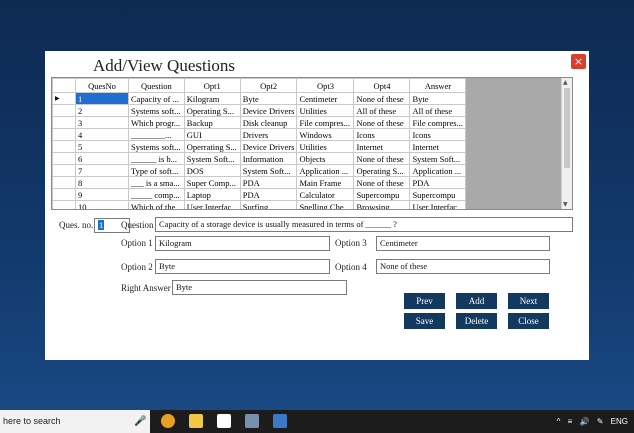 The image size is (634, 433). I want to click on row-selector: ▶, so click(64, 98).